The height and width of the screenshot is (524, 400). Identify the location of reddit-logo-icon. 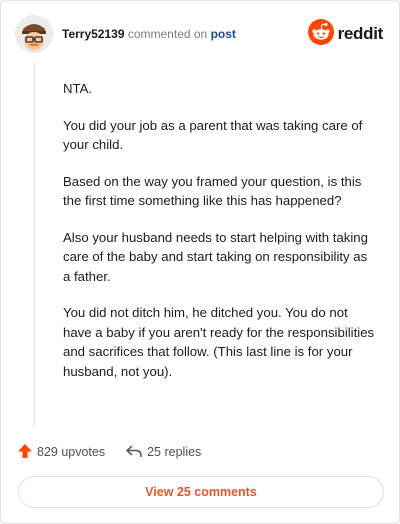
(320, 34).